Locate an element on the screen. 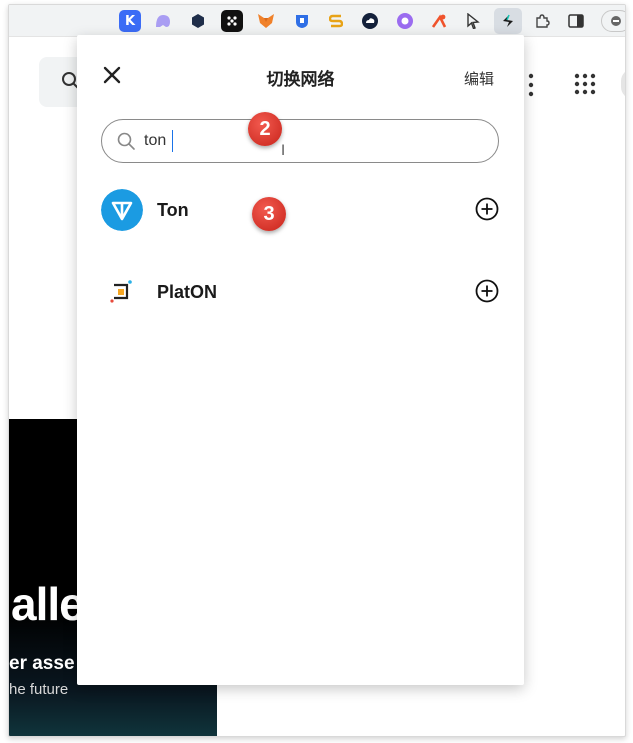 The width and height of the screenshot is (633, 743). profile-icon is located at coordinates (613, 21).